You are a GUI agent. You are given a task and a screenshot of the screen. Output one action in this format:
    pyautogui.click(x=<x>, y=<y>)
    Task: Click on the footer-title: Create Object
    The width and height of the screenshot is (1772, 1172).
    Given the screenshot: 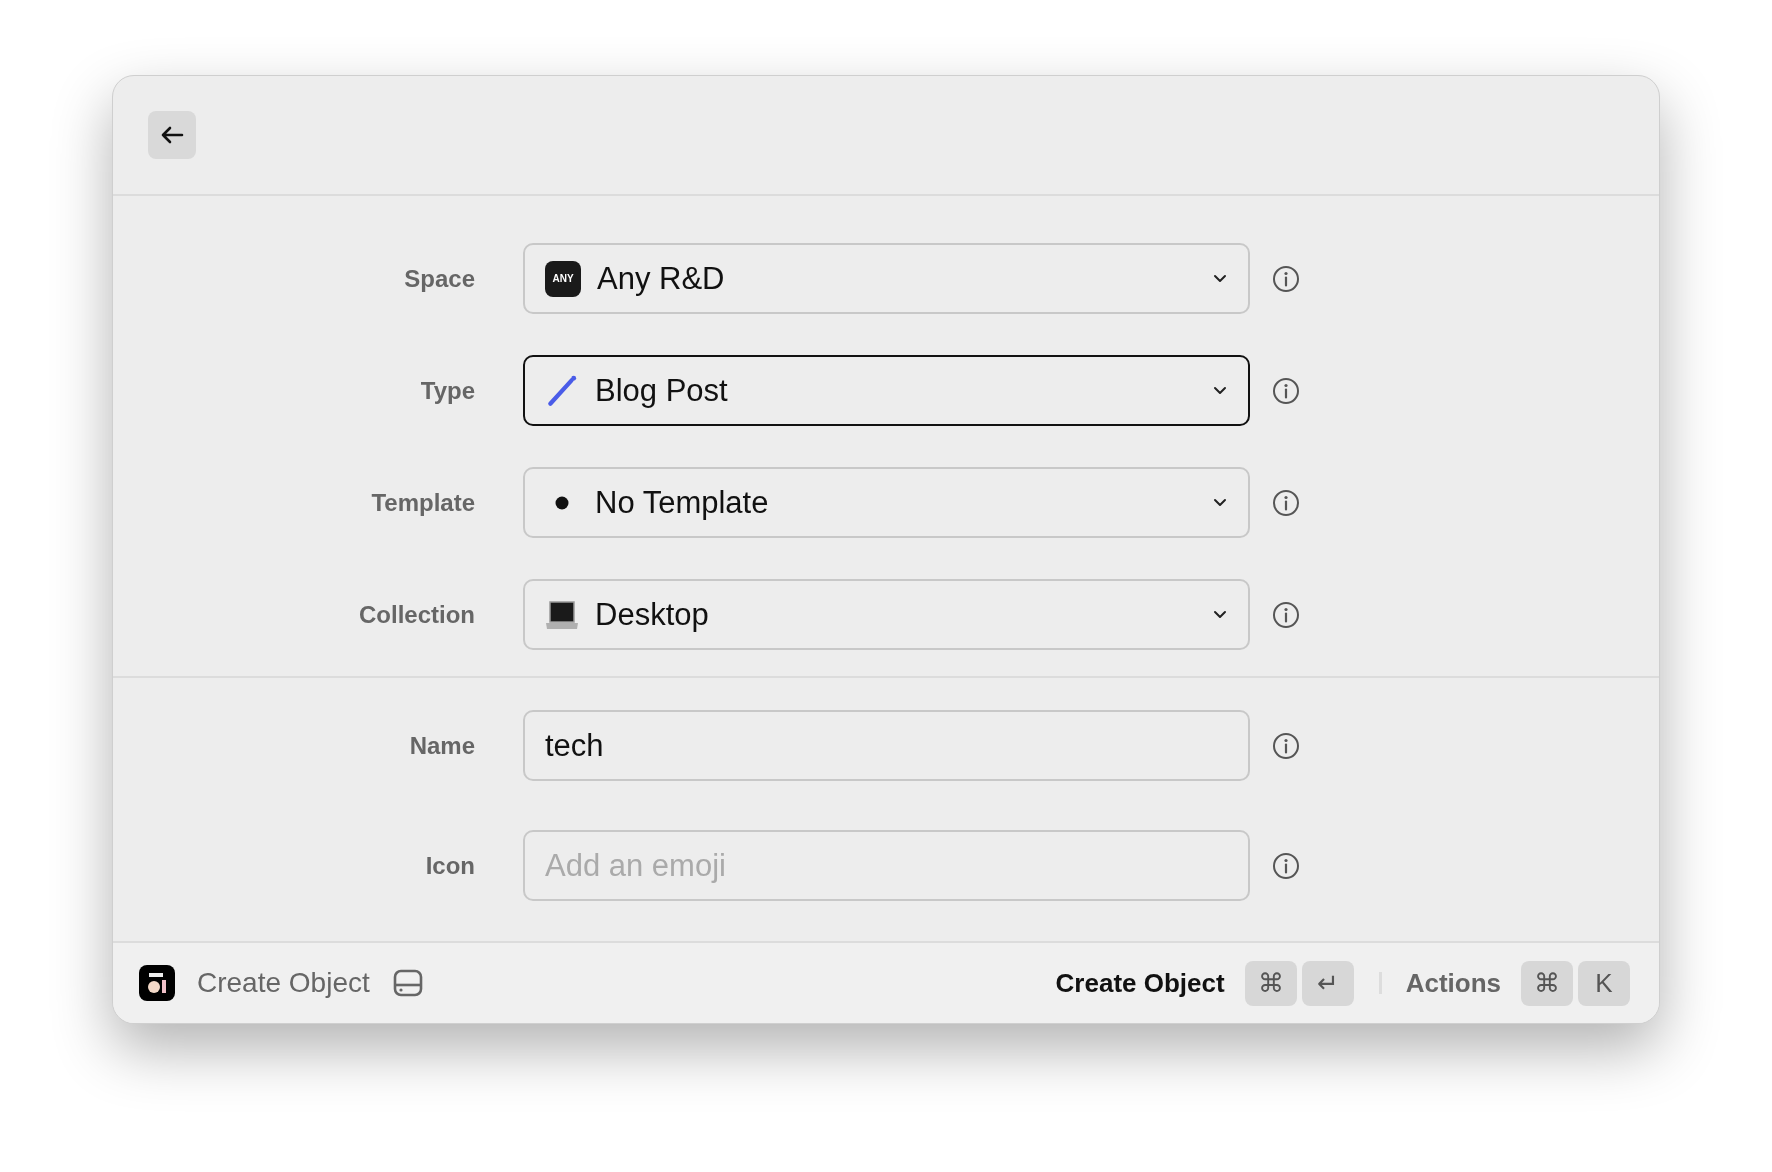 What is the action you would take?
    pyautogui.click(x=283, y=983)
    